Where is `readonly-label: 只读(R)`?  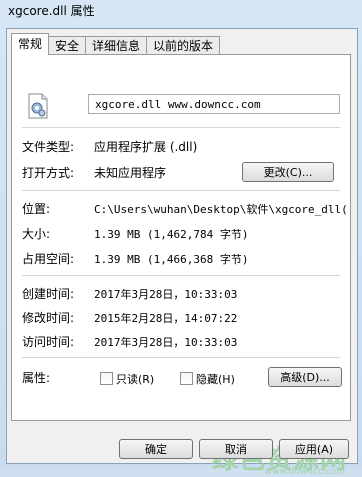
readonly-label: 只读(R) is located at coordinates (135, 379).